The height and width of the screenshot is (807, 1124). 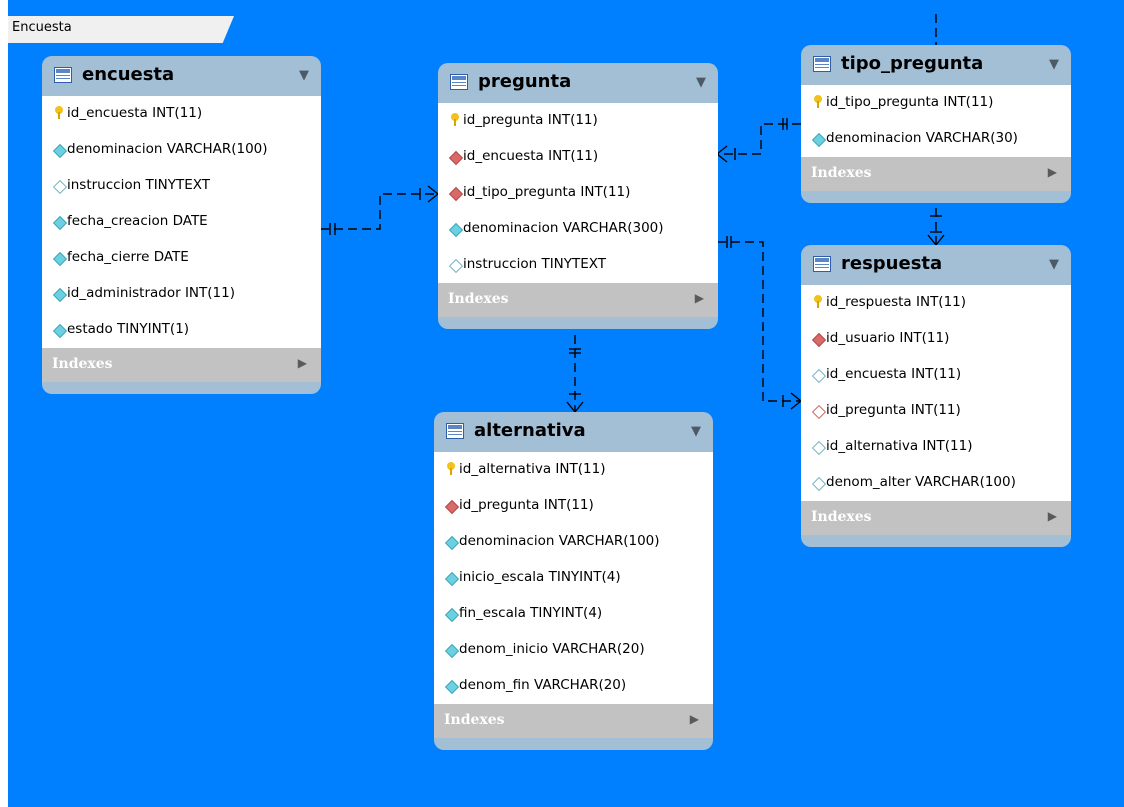 I want to click on table-name: pregunta, so click(x=525, y=81).